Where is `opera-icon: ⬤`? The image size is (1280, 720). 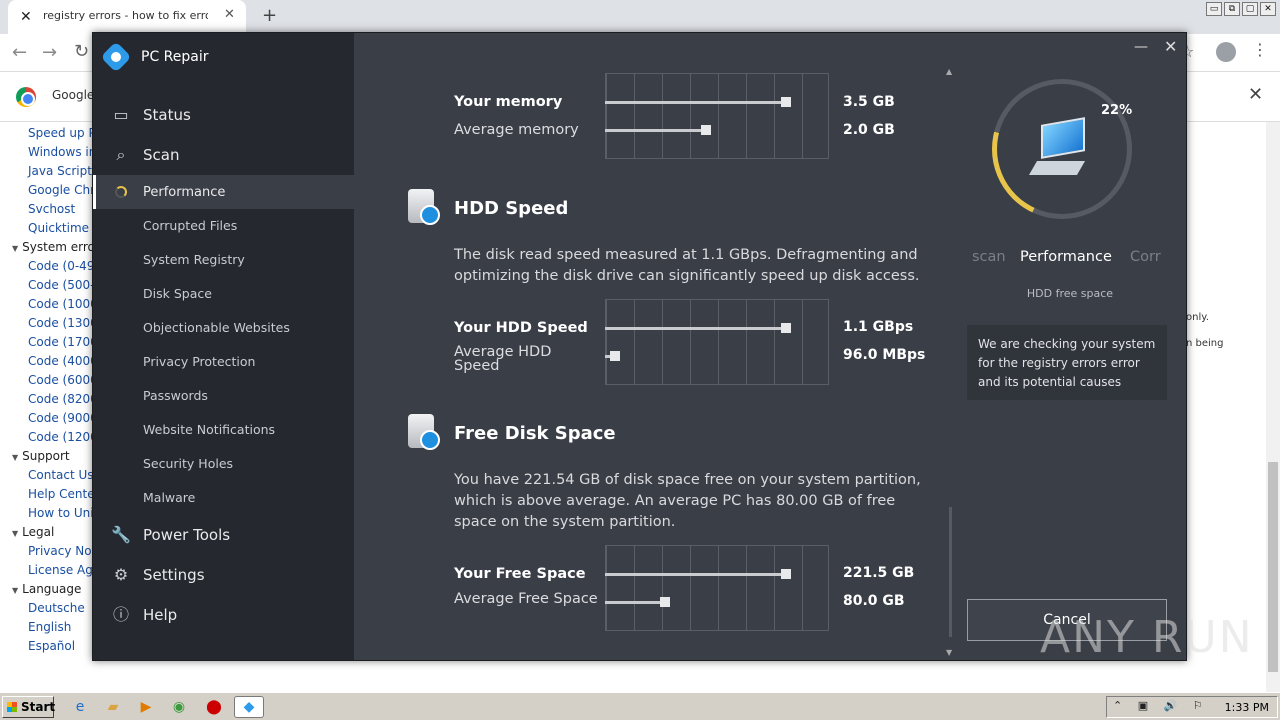
opera-icon: ⬤ is located at coordinates (214, 707).